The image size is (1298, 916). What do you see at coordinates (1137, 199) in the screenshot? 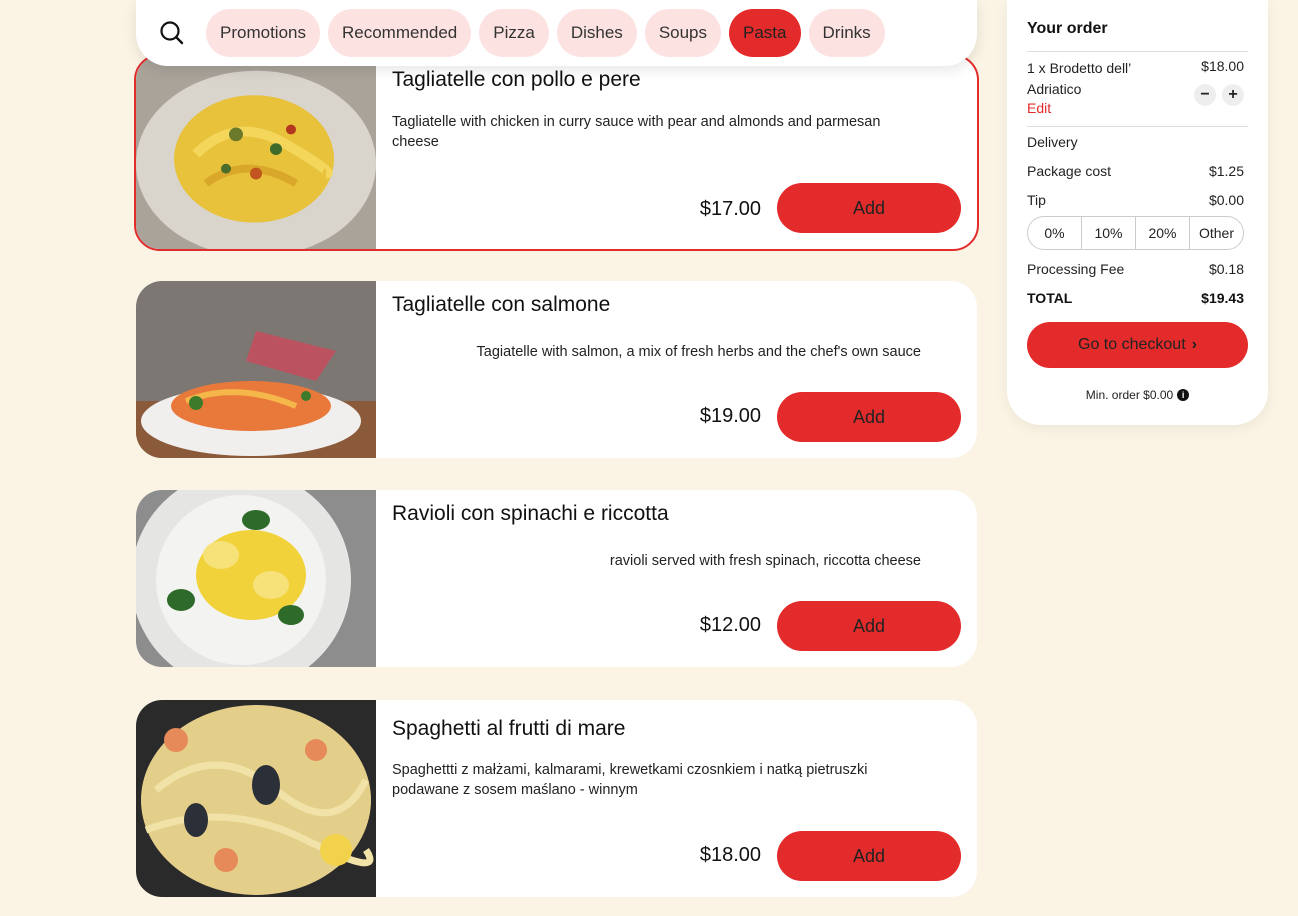
I see `tip-row: Tip $0.00` at bounding box center [1137, 199].